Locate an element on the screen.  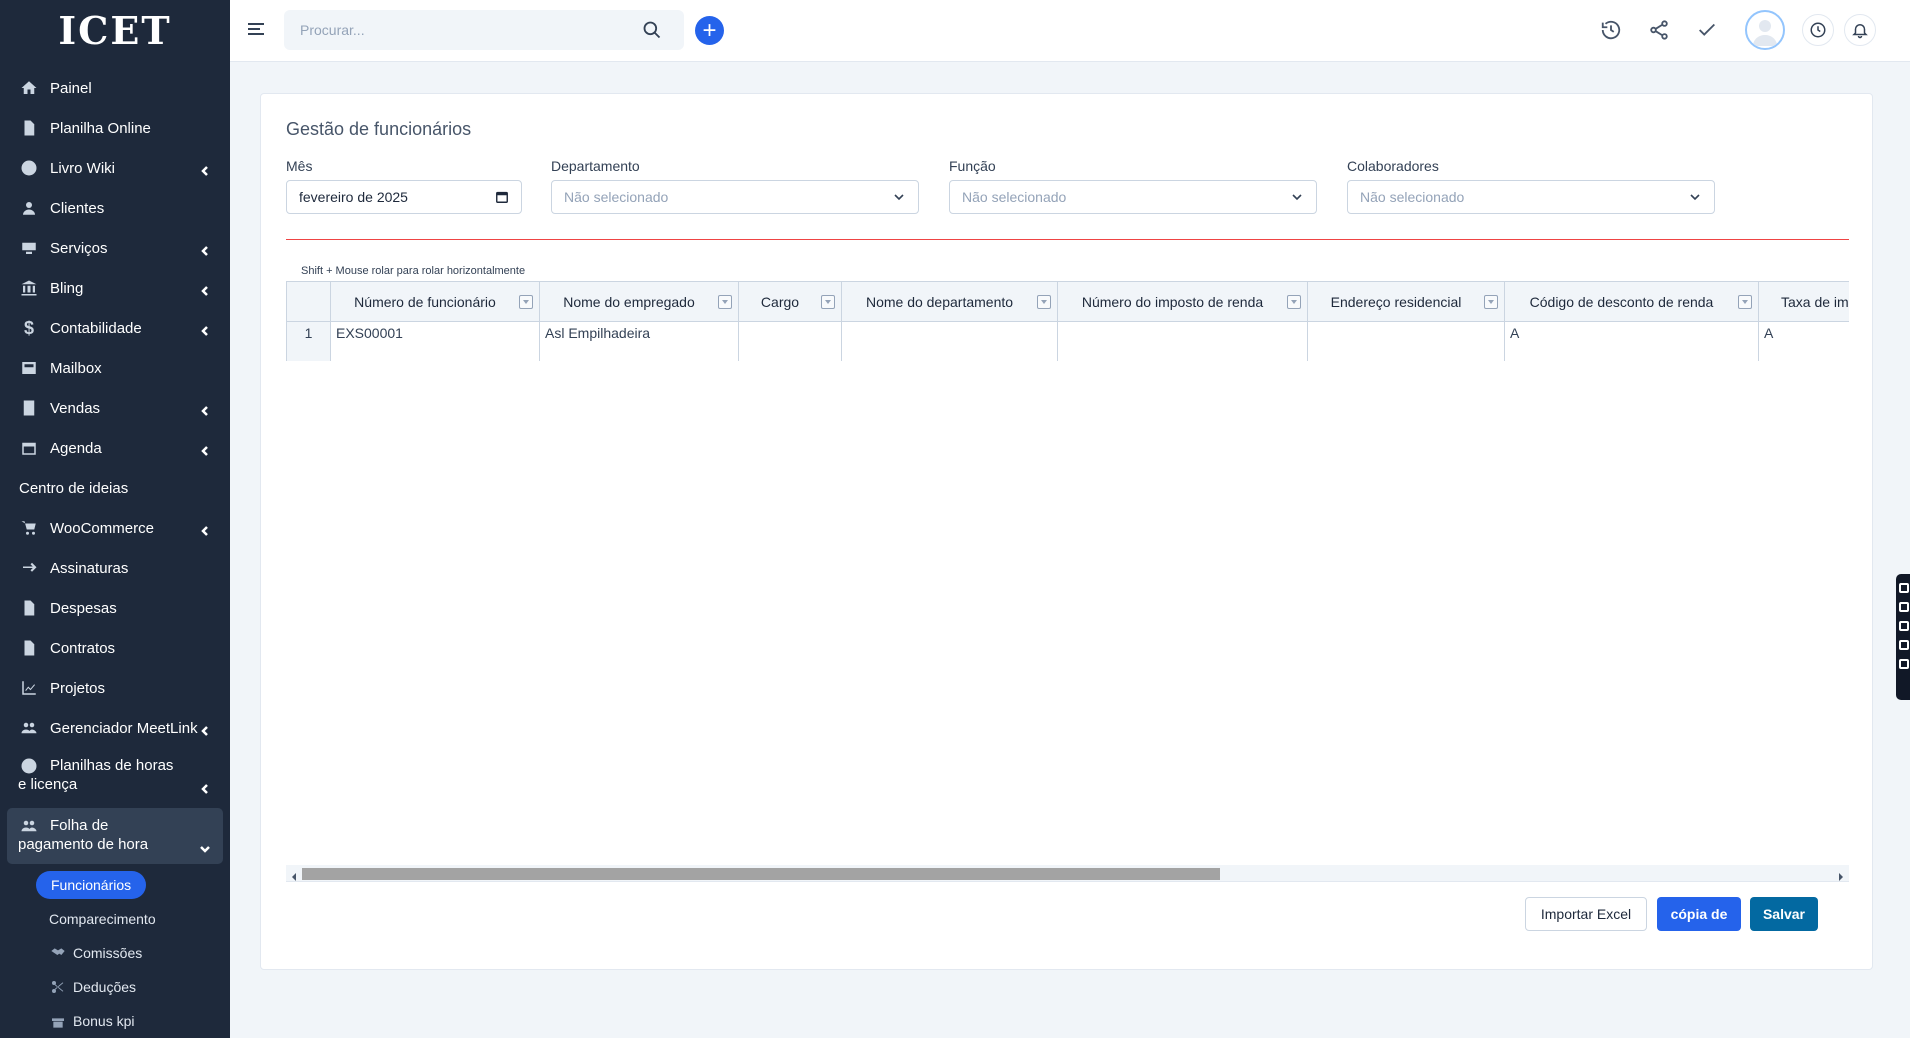
users-icon is located at coordinates (29, 728).